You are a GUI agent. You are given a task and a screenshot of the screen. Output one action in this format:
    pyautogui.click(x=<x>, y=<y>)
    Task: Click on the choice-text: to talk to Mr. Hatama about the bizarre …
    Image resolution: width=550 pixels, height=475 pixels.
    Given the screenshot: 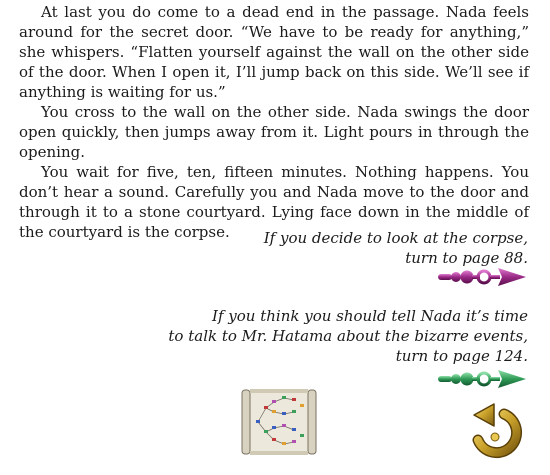 What is the action you would take?
    pyautogui.click(x=348, y=336)
    